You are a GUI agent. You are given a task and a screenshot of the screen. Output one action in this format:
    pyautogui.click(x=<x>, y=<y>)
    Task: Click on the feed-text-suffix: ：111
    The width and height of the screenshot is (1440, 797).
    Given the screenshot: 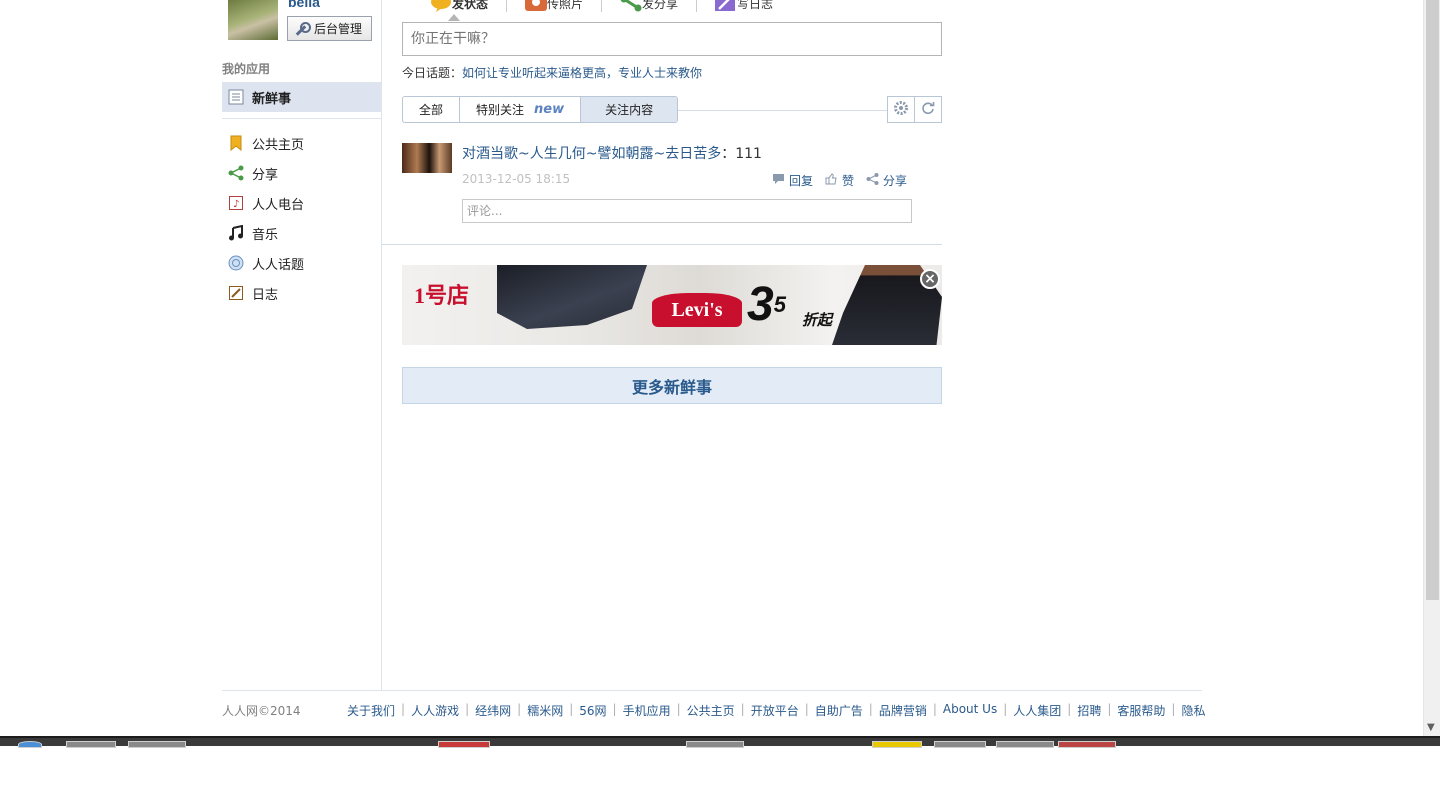 What is the action you would take?
    pyautogui.click(x=741, y=154)
    